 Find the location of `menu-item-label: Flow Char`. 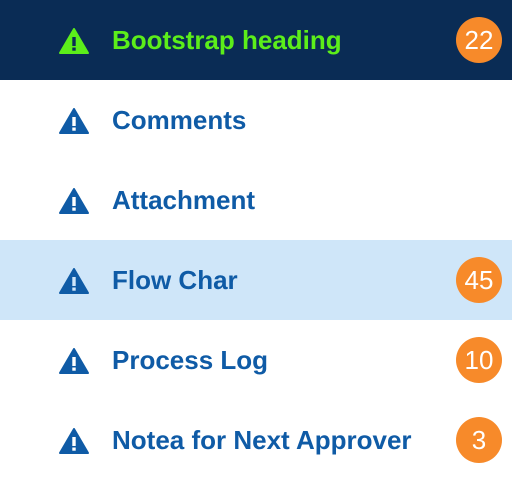

menu-item-label: Flow Char is located at coordinates (175, 280).